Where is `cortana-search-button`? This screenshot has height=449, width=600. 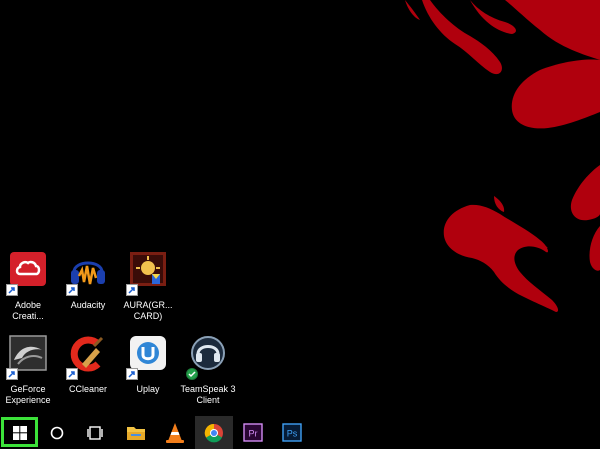
cortana-search-button is located at coordinates (57, 432).